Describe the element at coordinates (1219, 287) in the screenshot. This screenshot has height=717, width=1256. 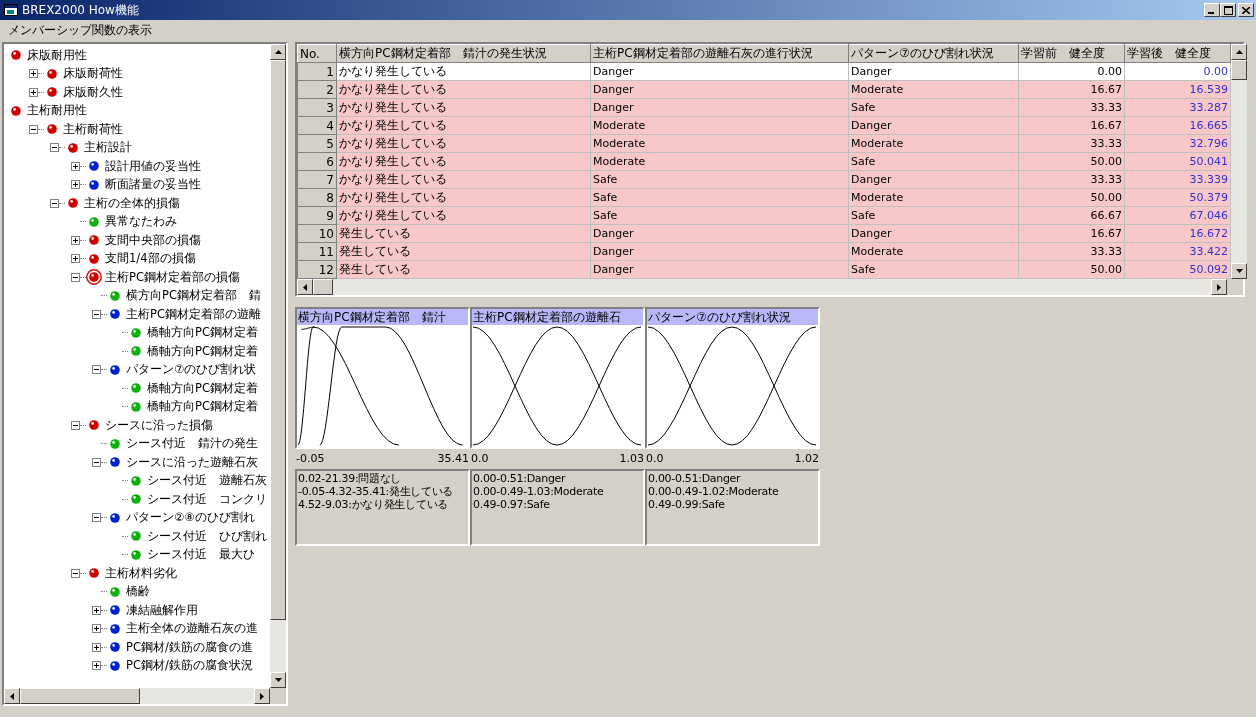
I see `scroll-right-icon` at that location.